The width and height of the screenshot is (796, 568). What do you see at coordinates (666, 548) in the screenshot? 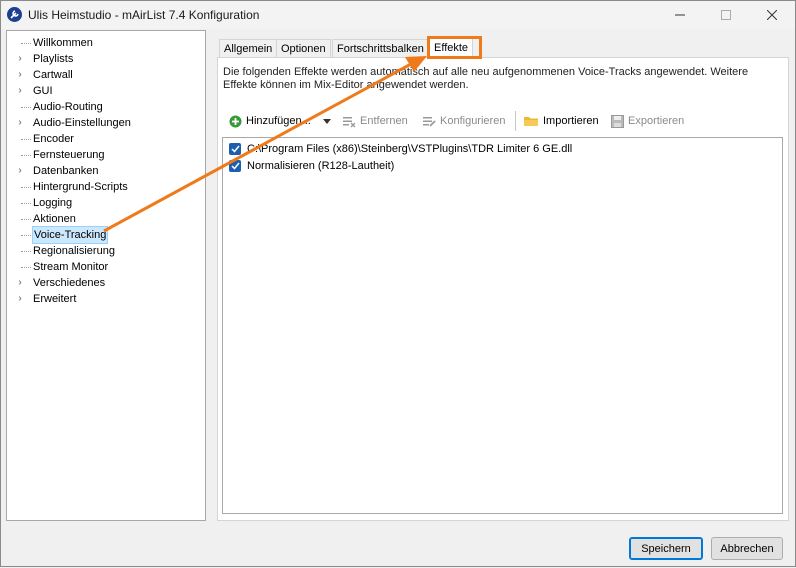
I see `save-button: Speichern` at bounding box center [666, 548].